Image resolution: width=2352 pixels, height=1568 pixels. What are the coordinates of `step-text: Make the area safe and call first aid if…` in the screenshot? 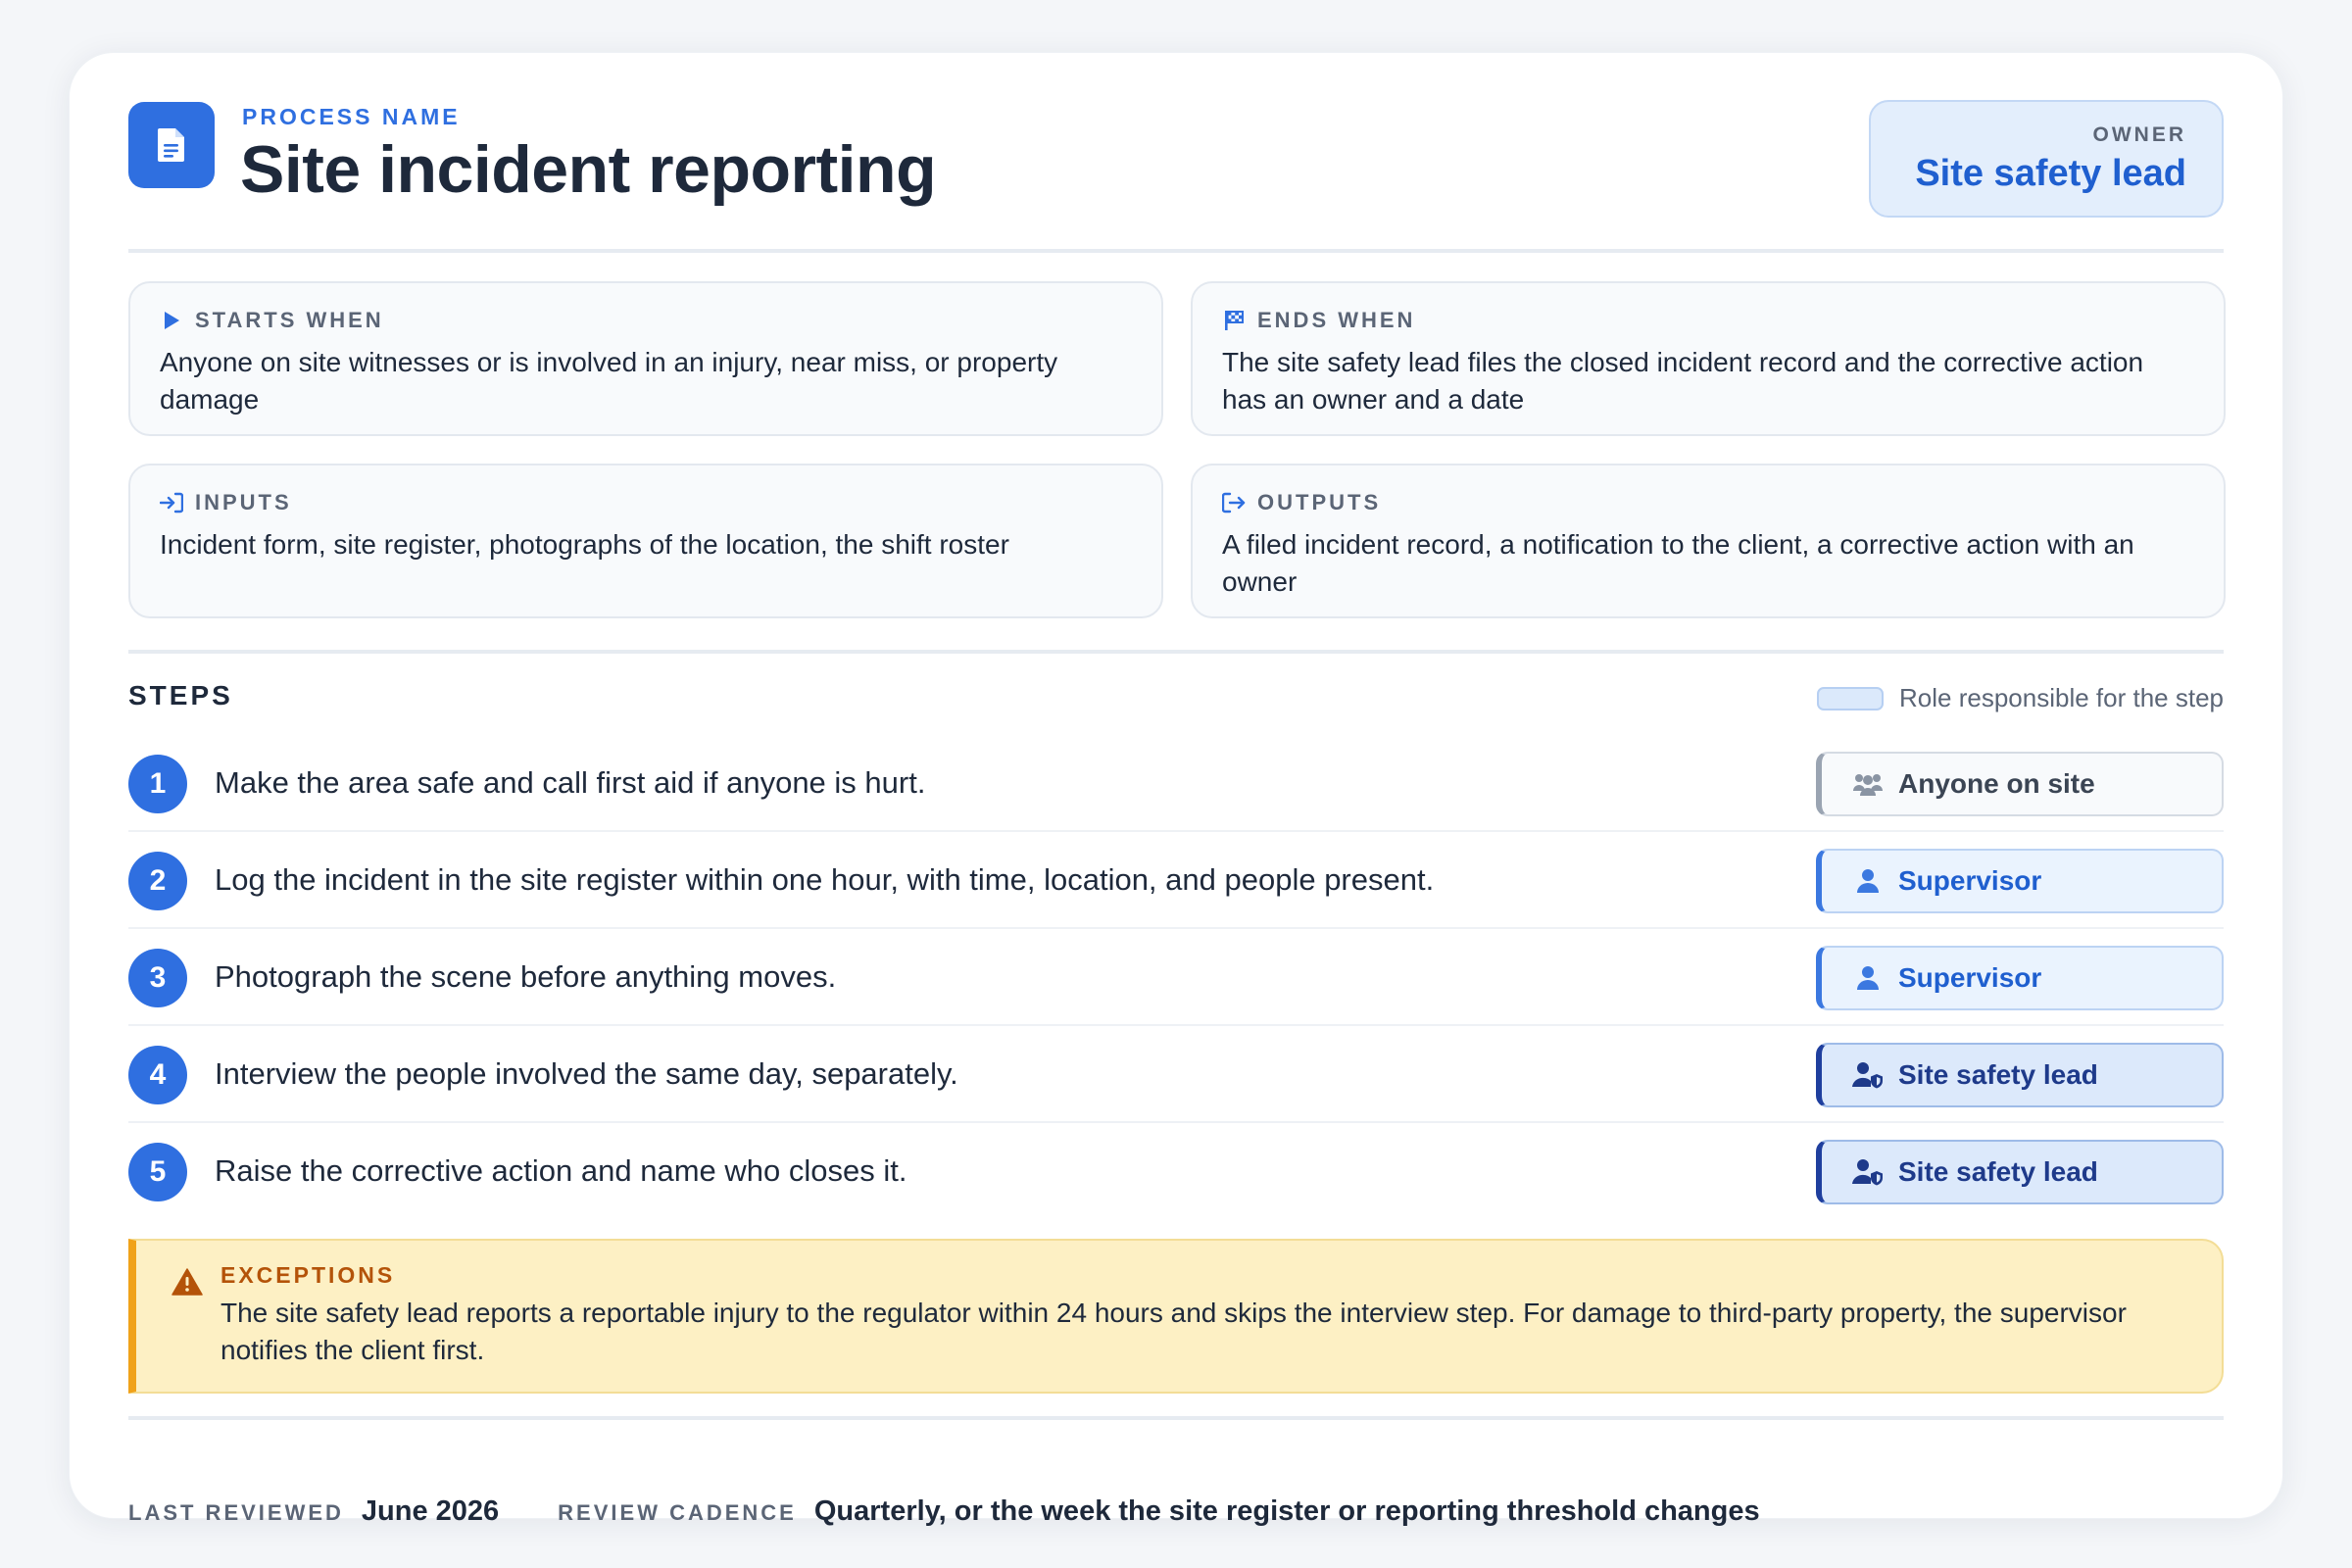 It's located at (570, 782).